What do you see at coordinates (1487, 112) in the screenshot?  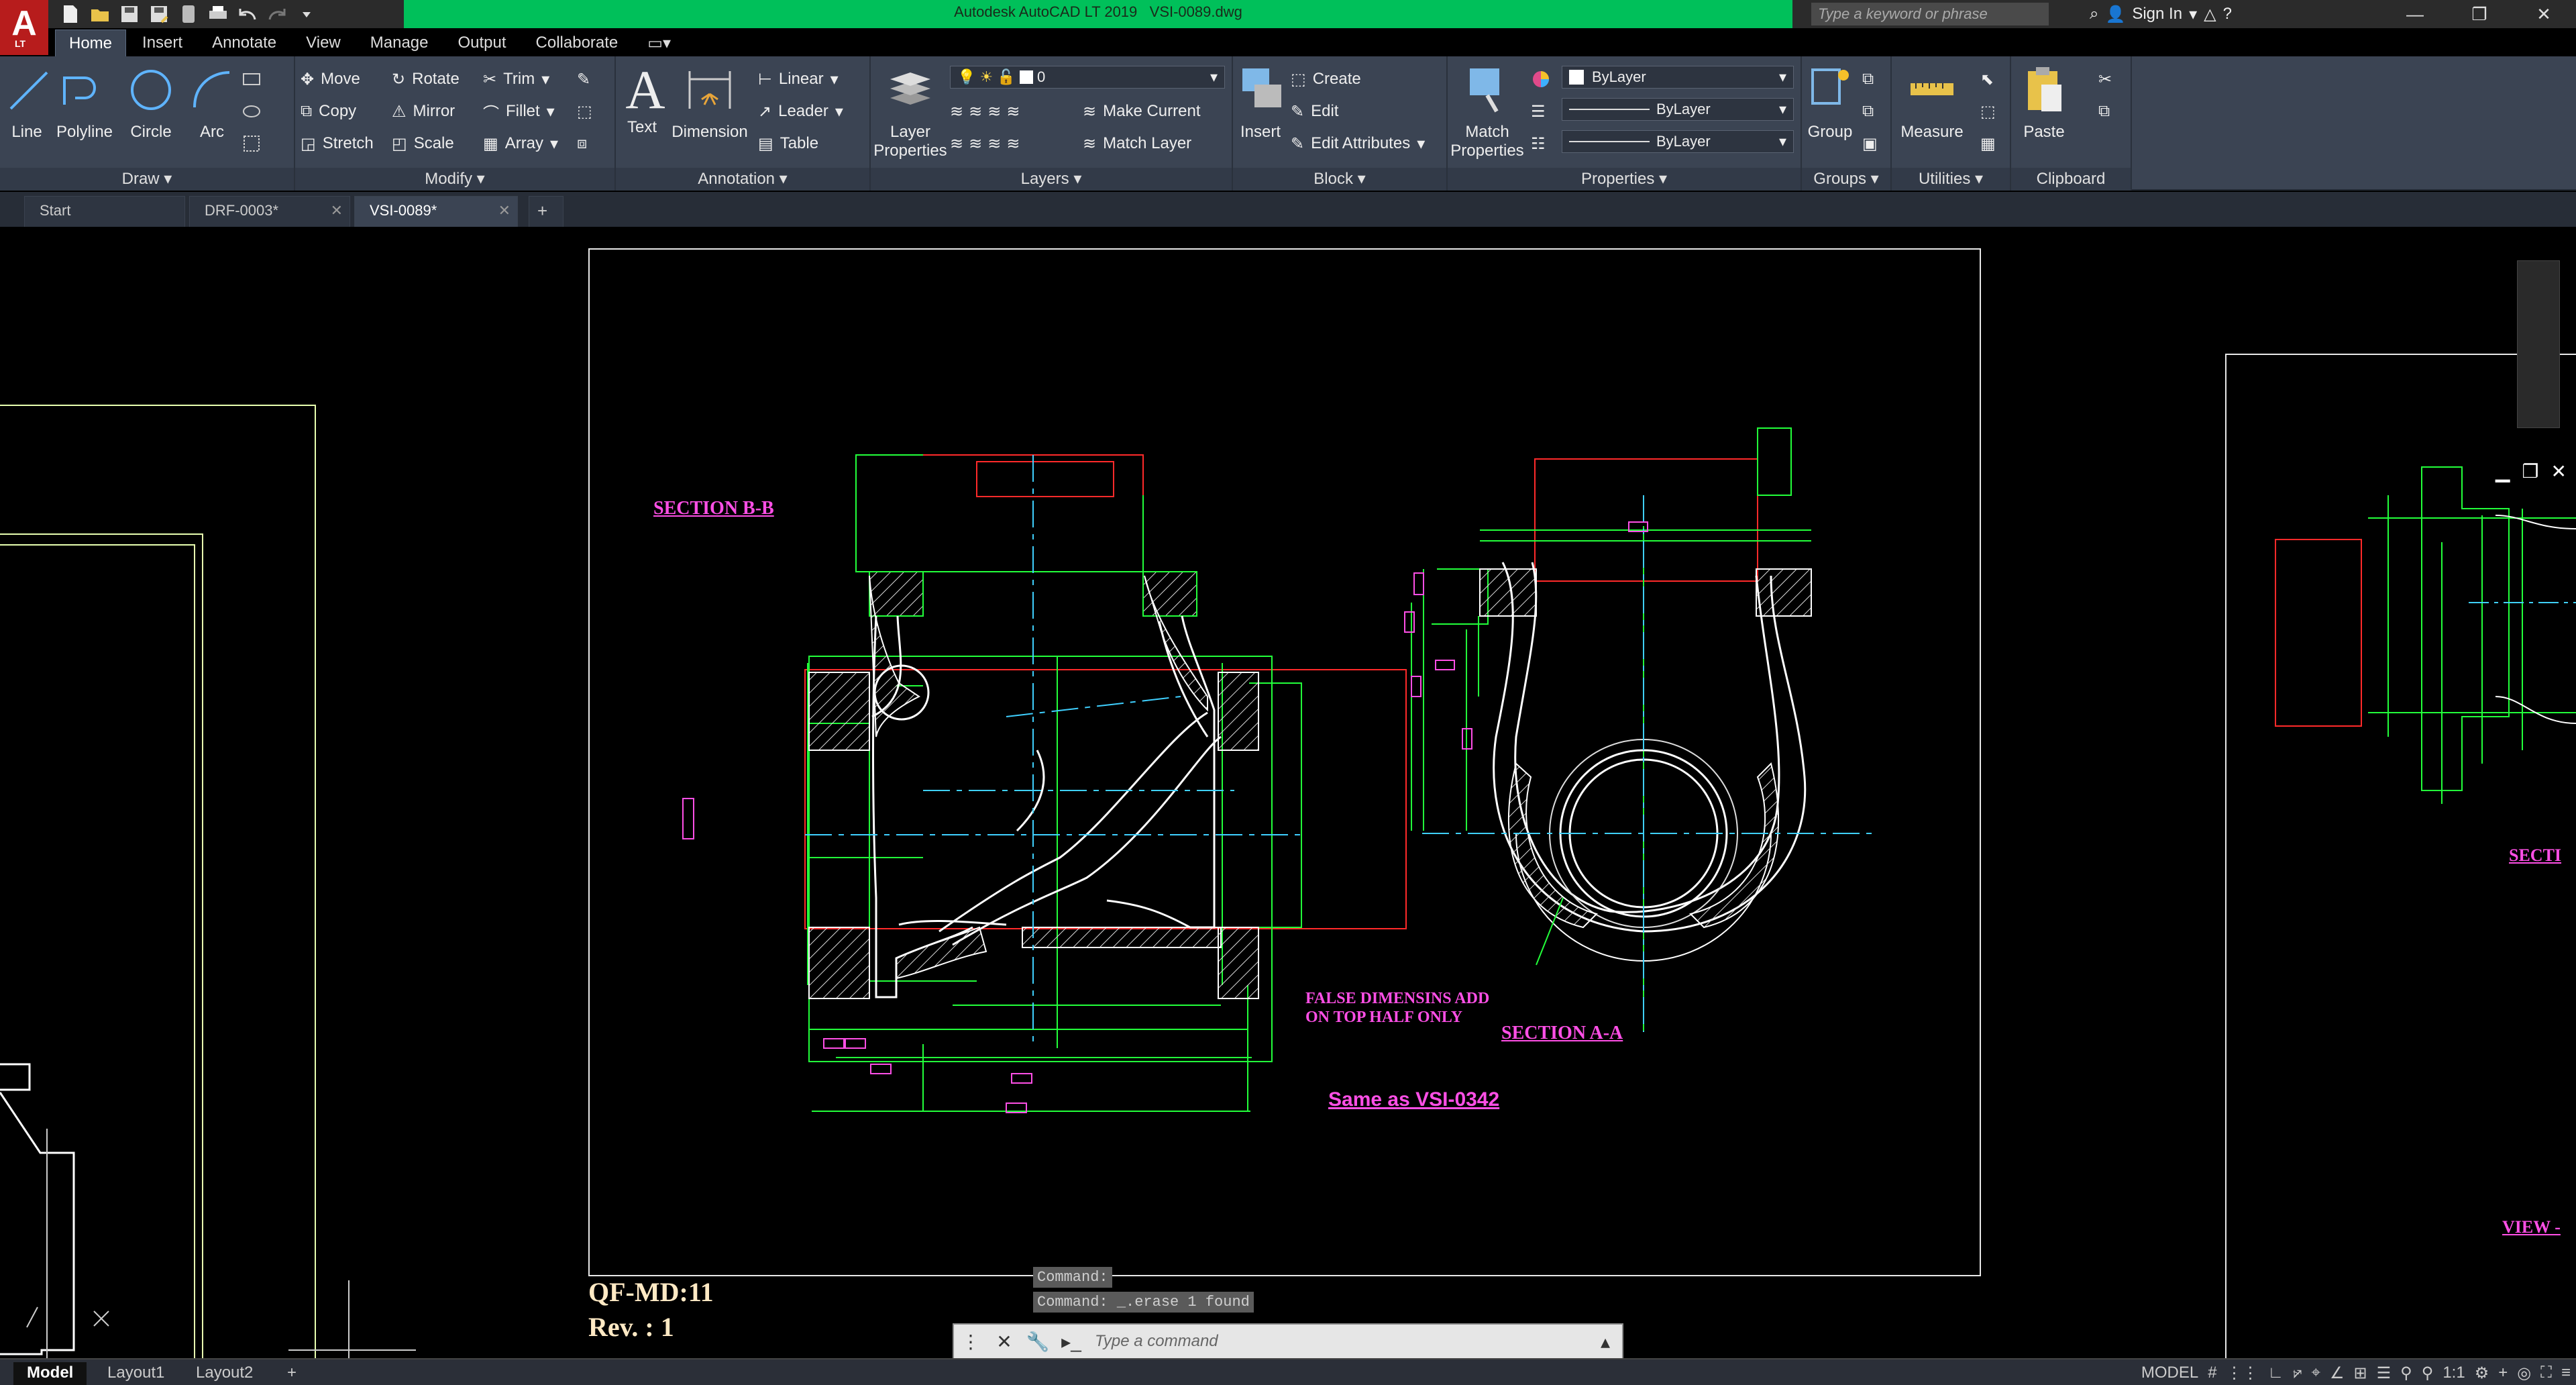 I see `match-properties-button: Match Properties` at bounding box center [1487, 112].